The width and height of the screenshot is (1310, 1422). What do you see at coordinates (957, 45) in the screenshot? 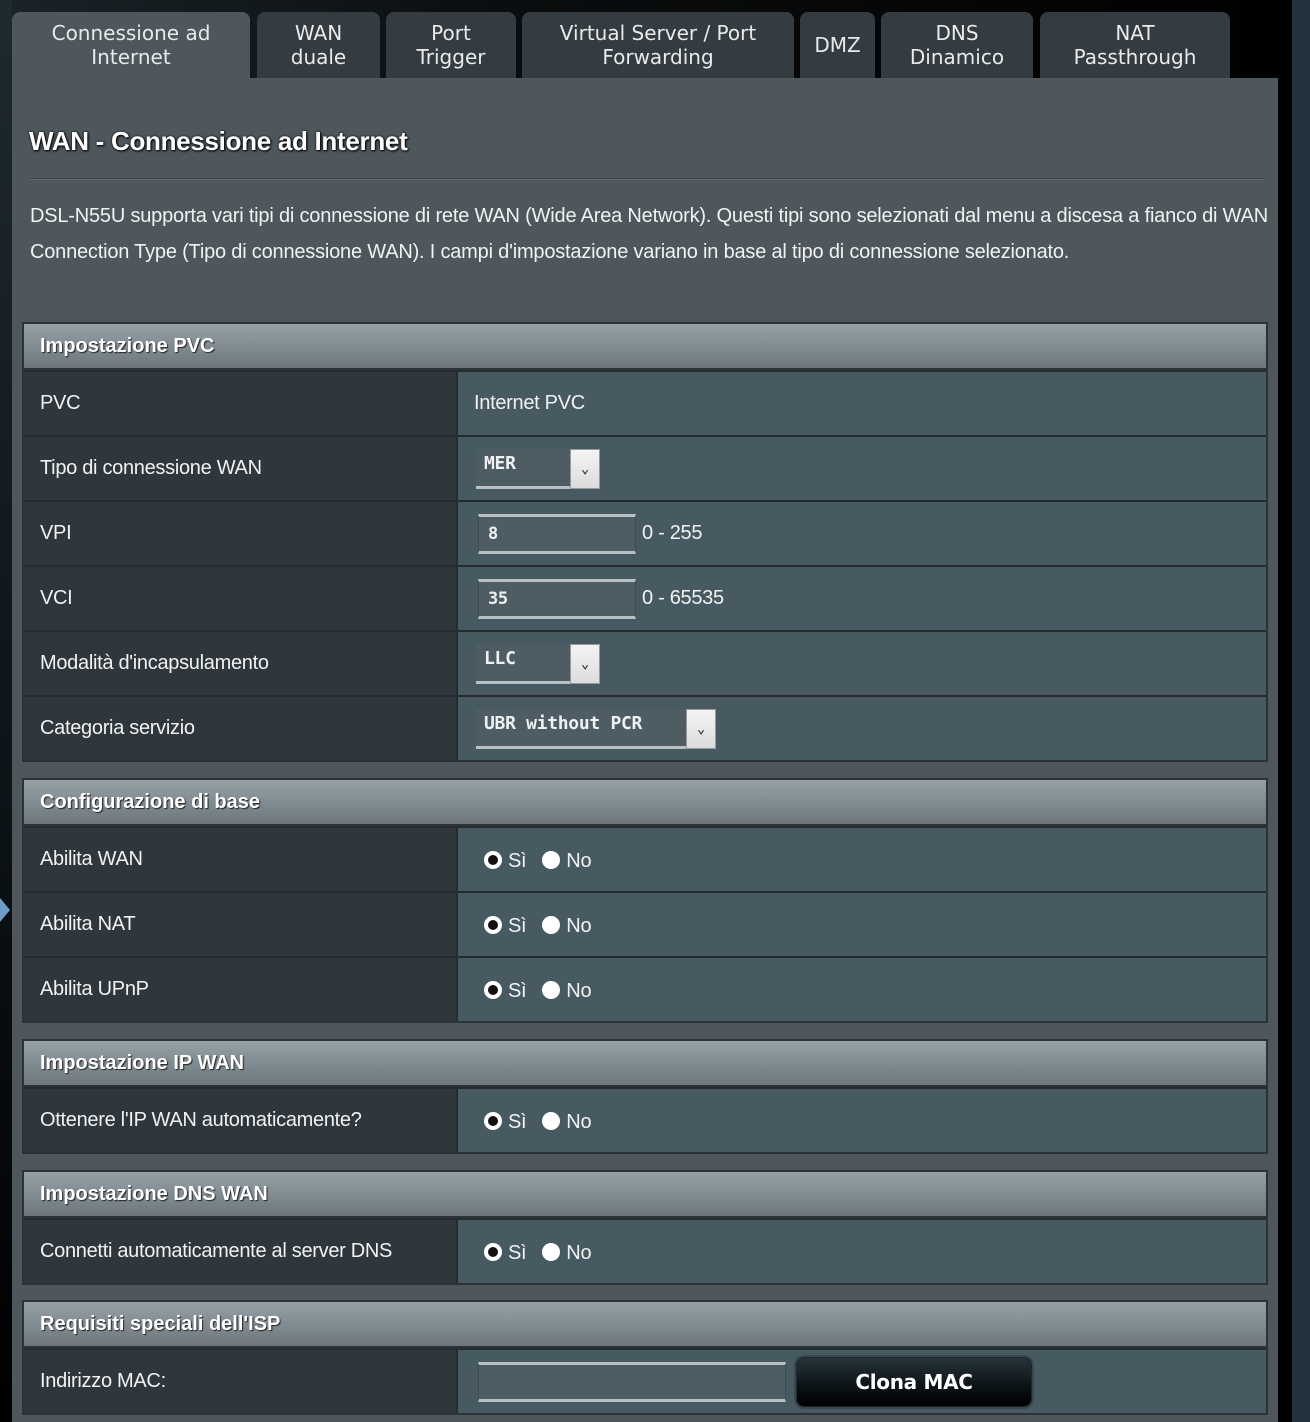
I see `tab-dns-dinamico: DNS Dinamico` at bounding box center [957, 45].